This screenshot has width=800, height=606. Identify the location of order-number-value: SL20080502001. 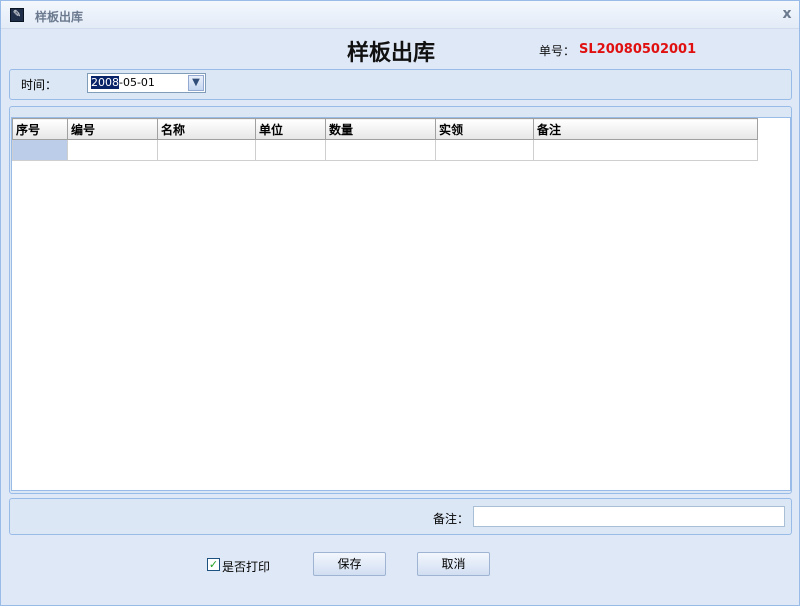
(638, 49).